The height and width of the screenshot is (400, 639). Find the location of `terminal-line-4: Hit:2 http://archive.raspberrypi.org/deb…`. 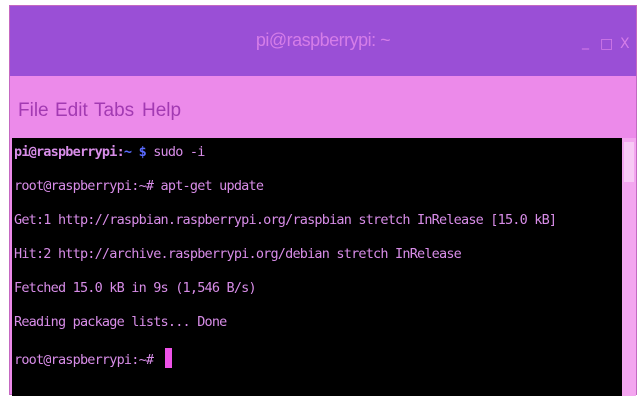

terminal-line-4: Hit:2 http://archive.raspberrypi.org/deb… is located at coordinates (238, 254).